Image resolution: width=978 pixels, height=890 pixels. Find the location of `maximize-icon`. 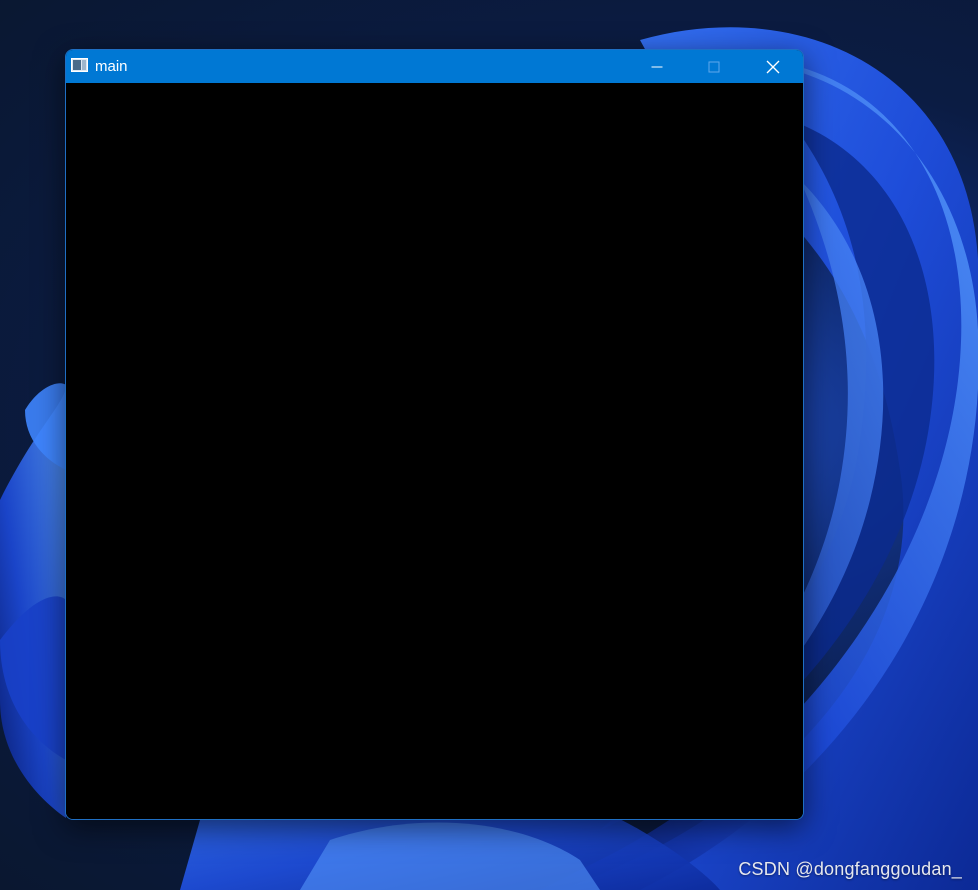

maximize-icon is located at coordinates (713, 66).